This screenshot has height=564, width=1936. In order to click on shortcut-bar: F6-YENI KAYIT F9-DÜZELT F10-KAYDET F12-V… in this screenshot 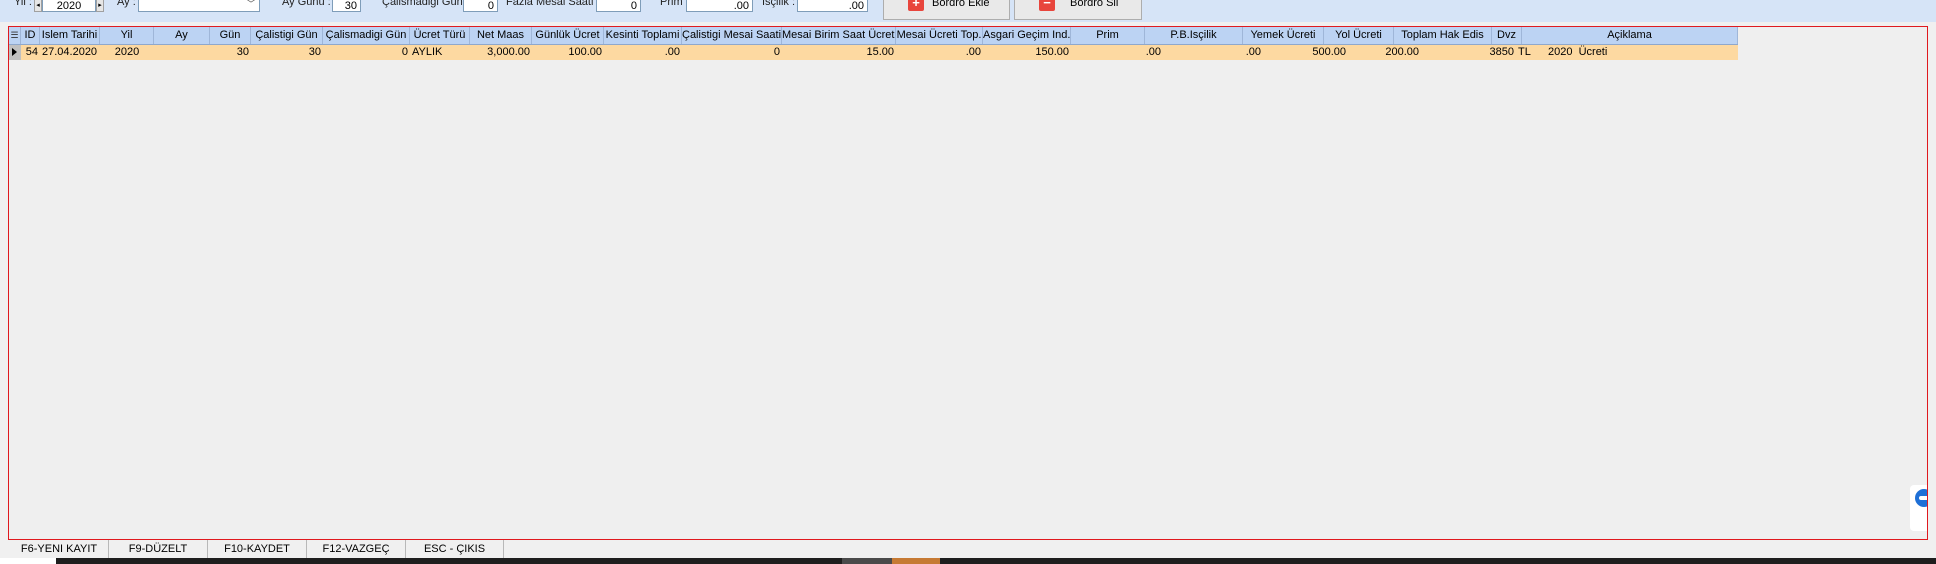, I will do `click(968, 549)`.